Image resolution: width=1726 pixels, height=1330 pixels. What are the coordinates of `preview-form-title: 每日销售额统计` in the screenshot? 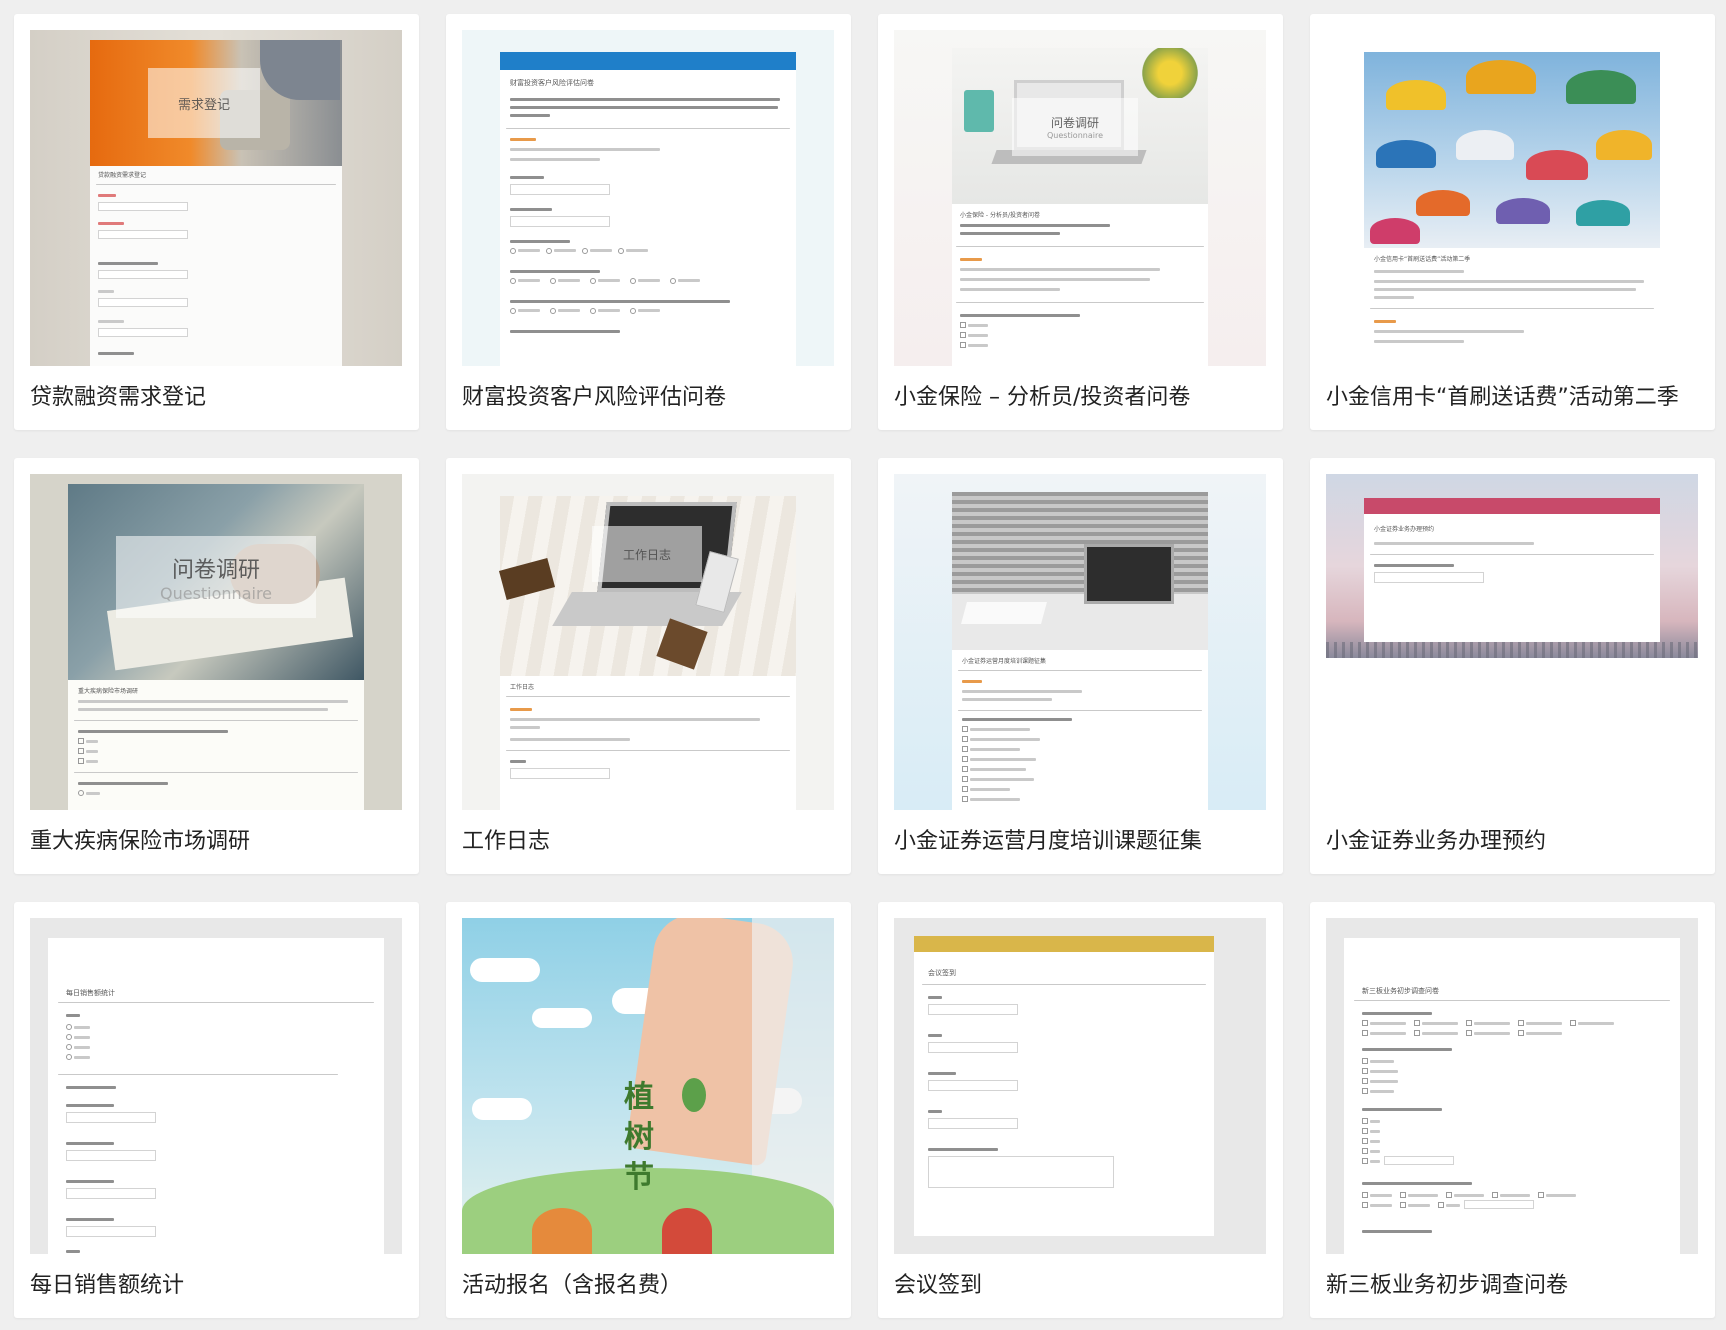 It's located at (90, 993).